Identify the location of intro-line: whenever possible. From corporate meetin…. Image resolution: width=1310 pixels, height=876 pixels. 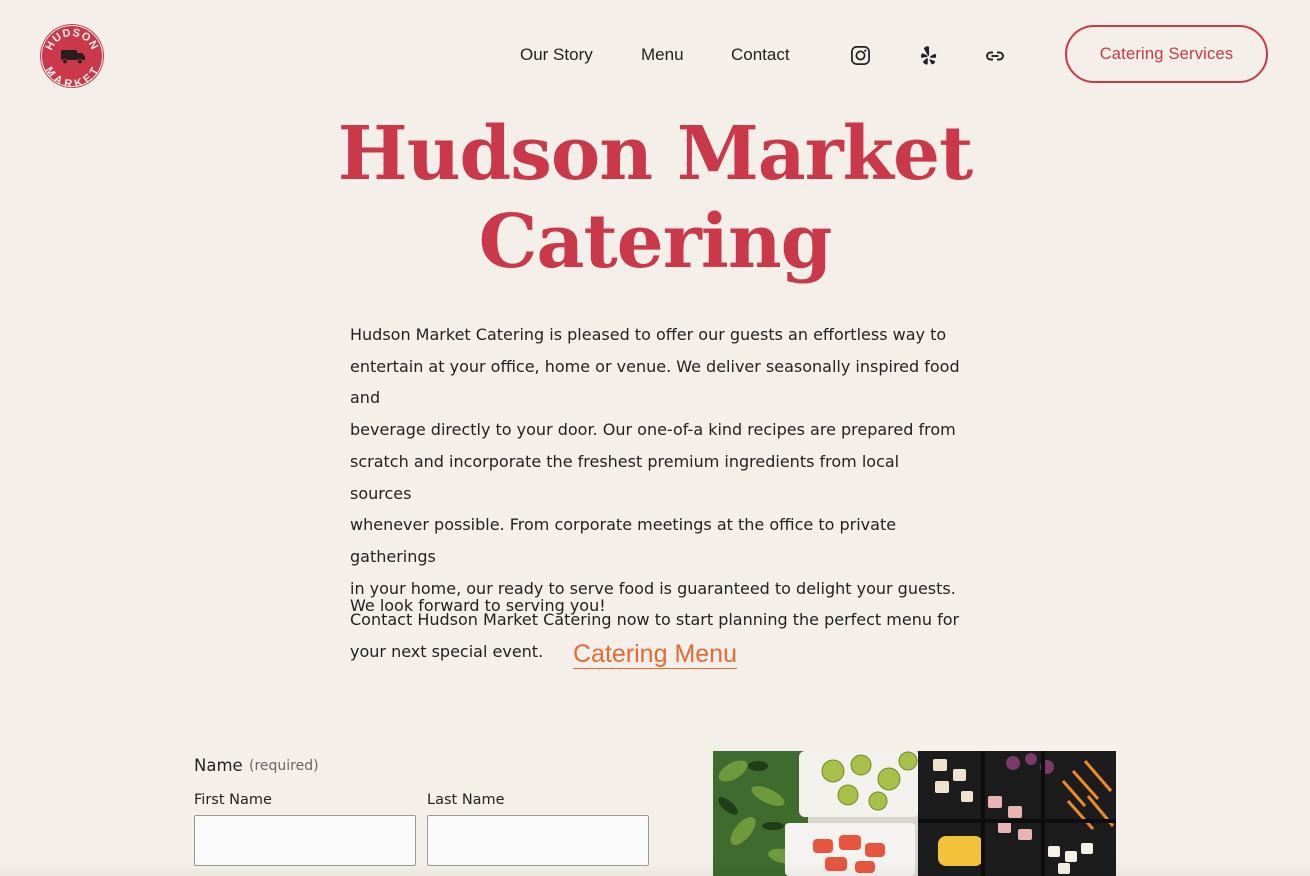
(623, 540).